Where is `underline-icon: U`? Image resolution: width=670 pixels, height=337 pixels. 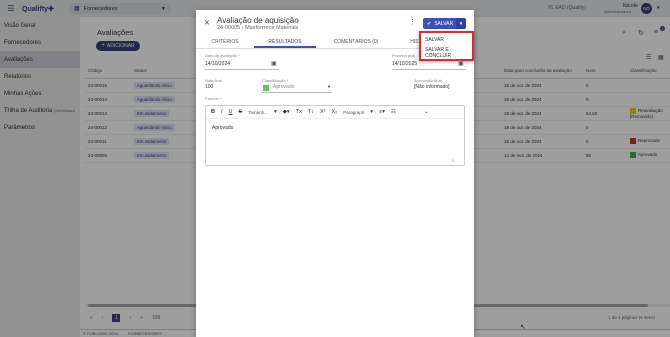
underline-icon: U is located at coordinates (231, 112).